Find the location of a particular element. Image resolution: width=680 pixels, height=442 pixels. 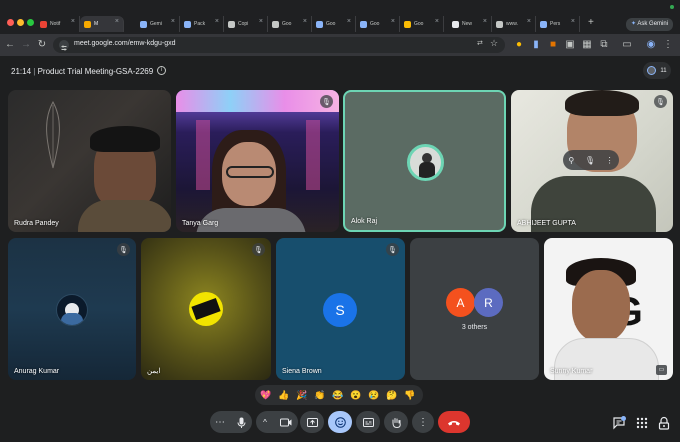

raise-hand-icon is located at coordinates (396, 422).